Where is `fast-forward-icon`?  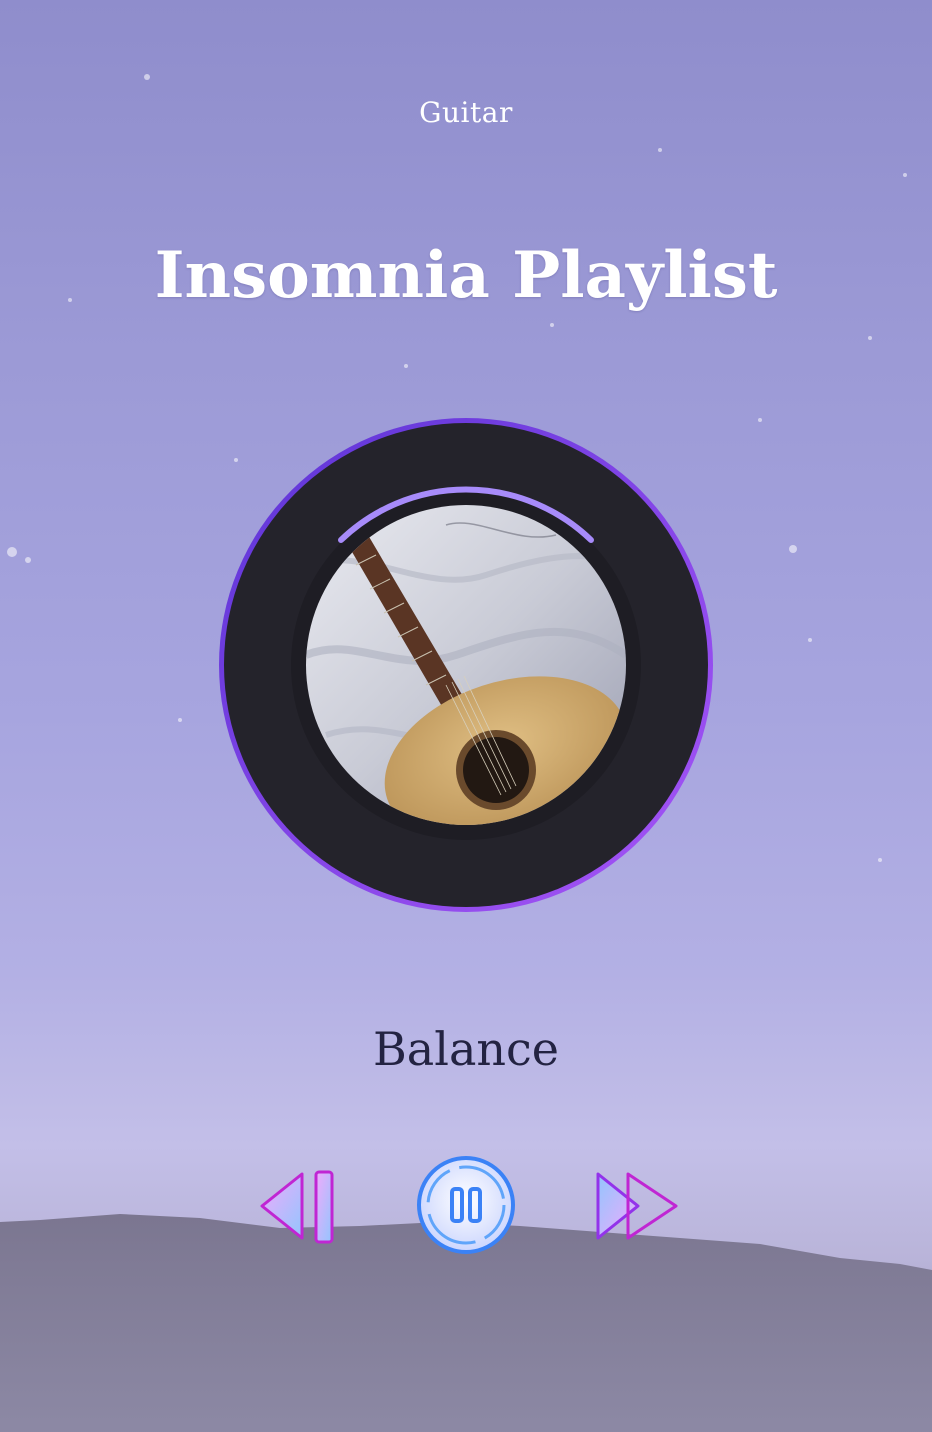 fast-forward-icon is located at coordinates (637, 1206).